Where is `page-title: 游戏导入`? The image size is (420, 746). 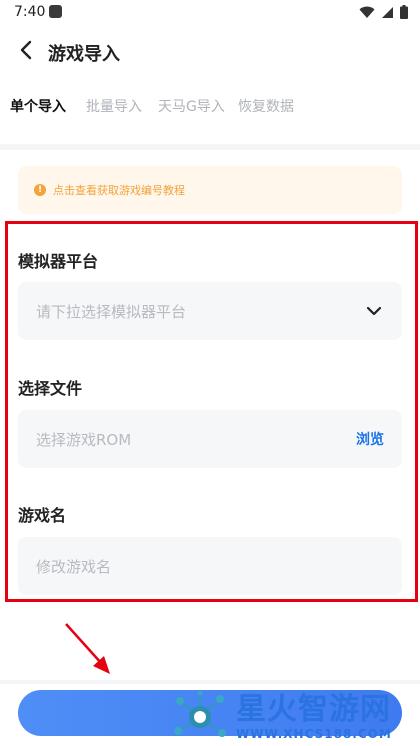 page-title: 游戏导入 is located at coordinates (84, 54).